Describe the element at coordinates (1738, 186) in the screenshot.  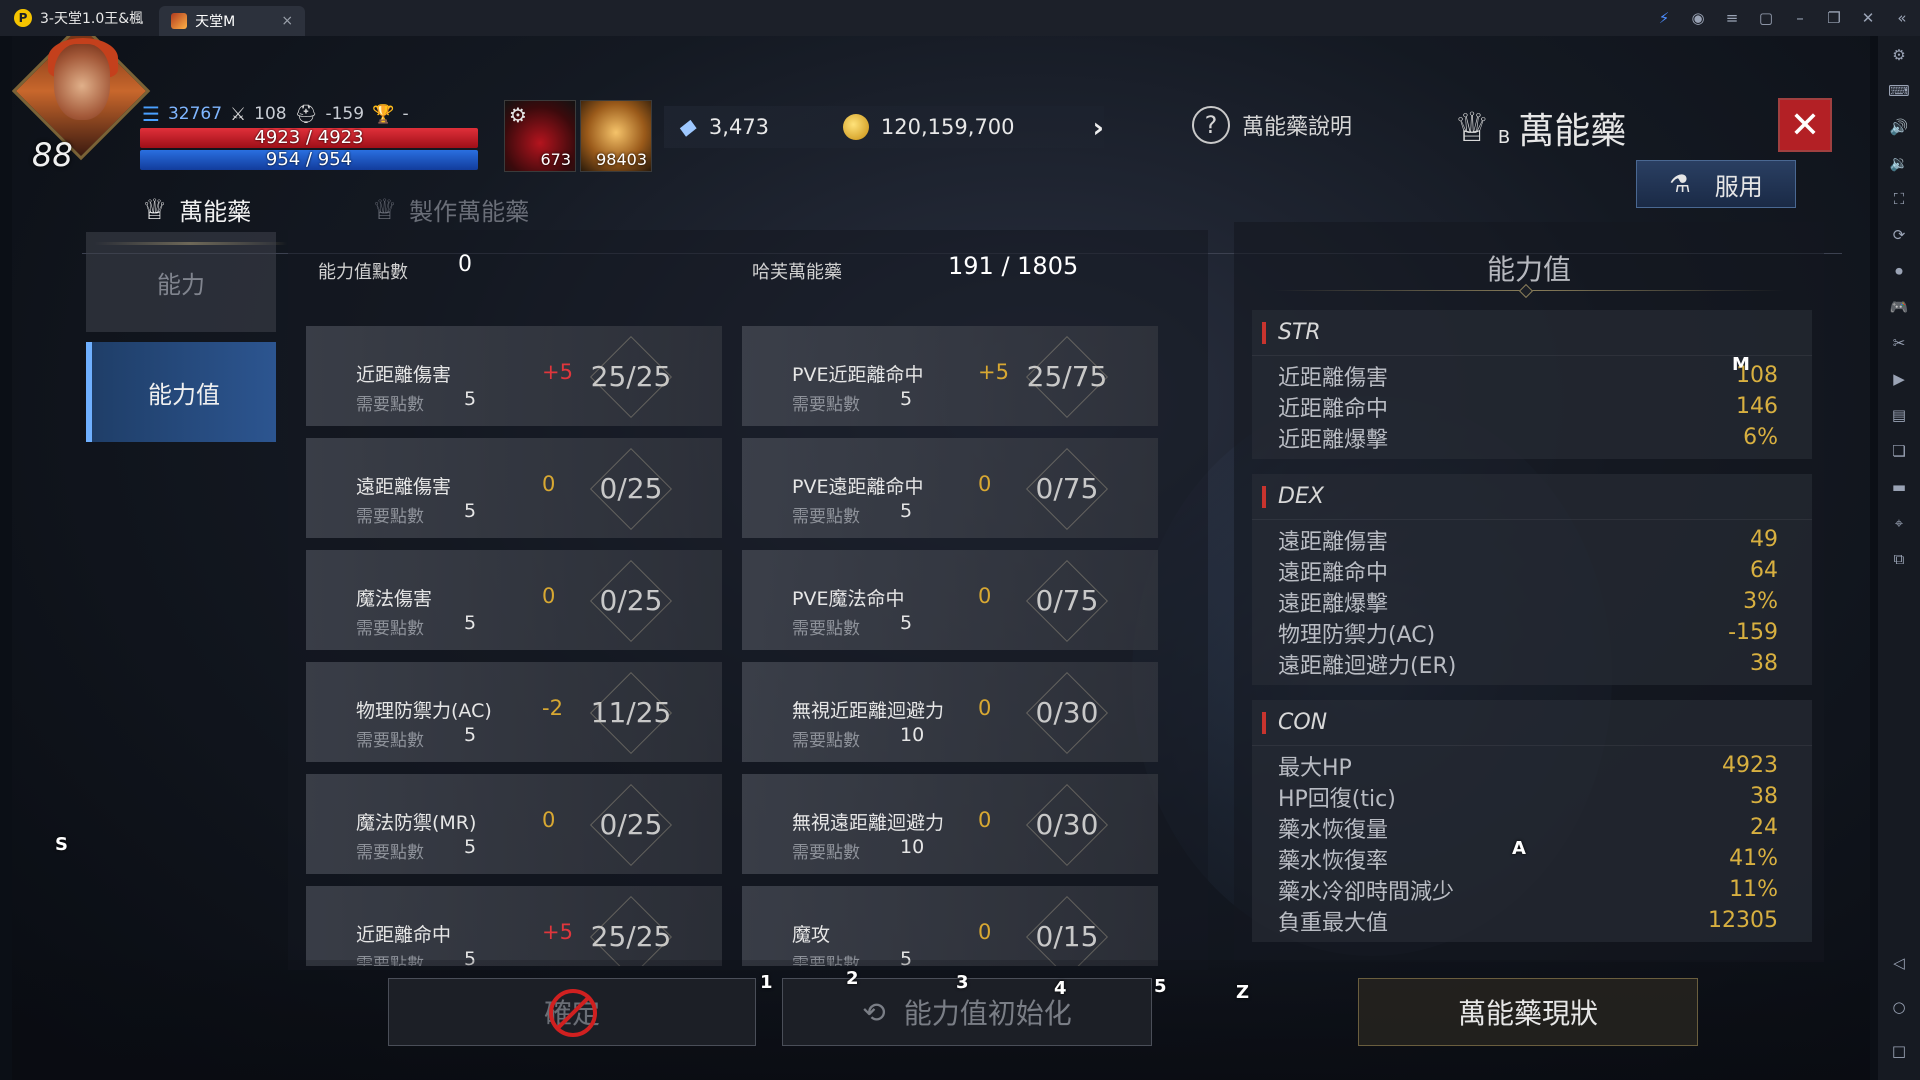
I see `use-elixir-label: 服用` at that location.